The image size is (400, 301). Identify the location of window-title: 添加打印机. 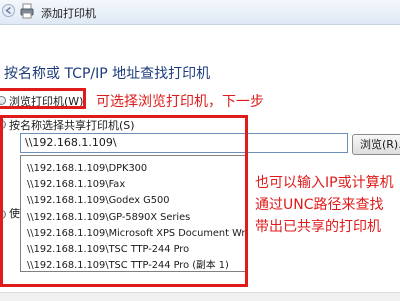
(68, 13).